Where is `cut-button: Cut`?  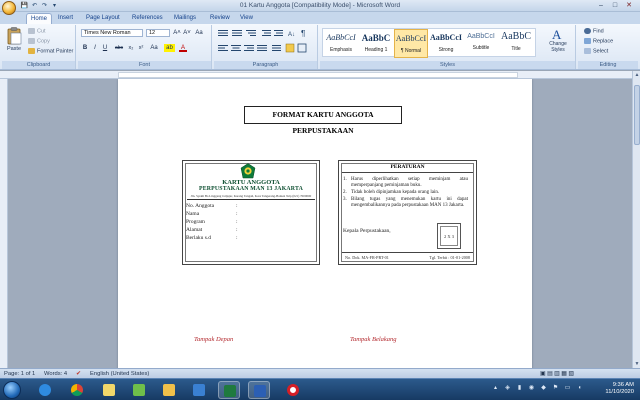 cut-button: Cut is located at coordinates (37, 31).